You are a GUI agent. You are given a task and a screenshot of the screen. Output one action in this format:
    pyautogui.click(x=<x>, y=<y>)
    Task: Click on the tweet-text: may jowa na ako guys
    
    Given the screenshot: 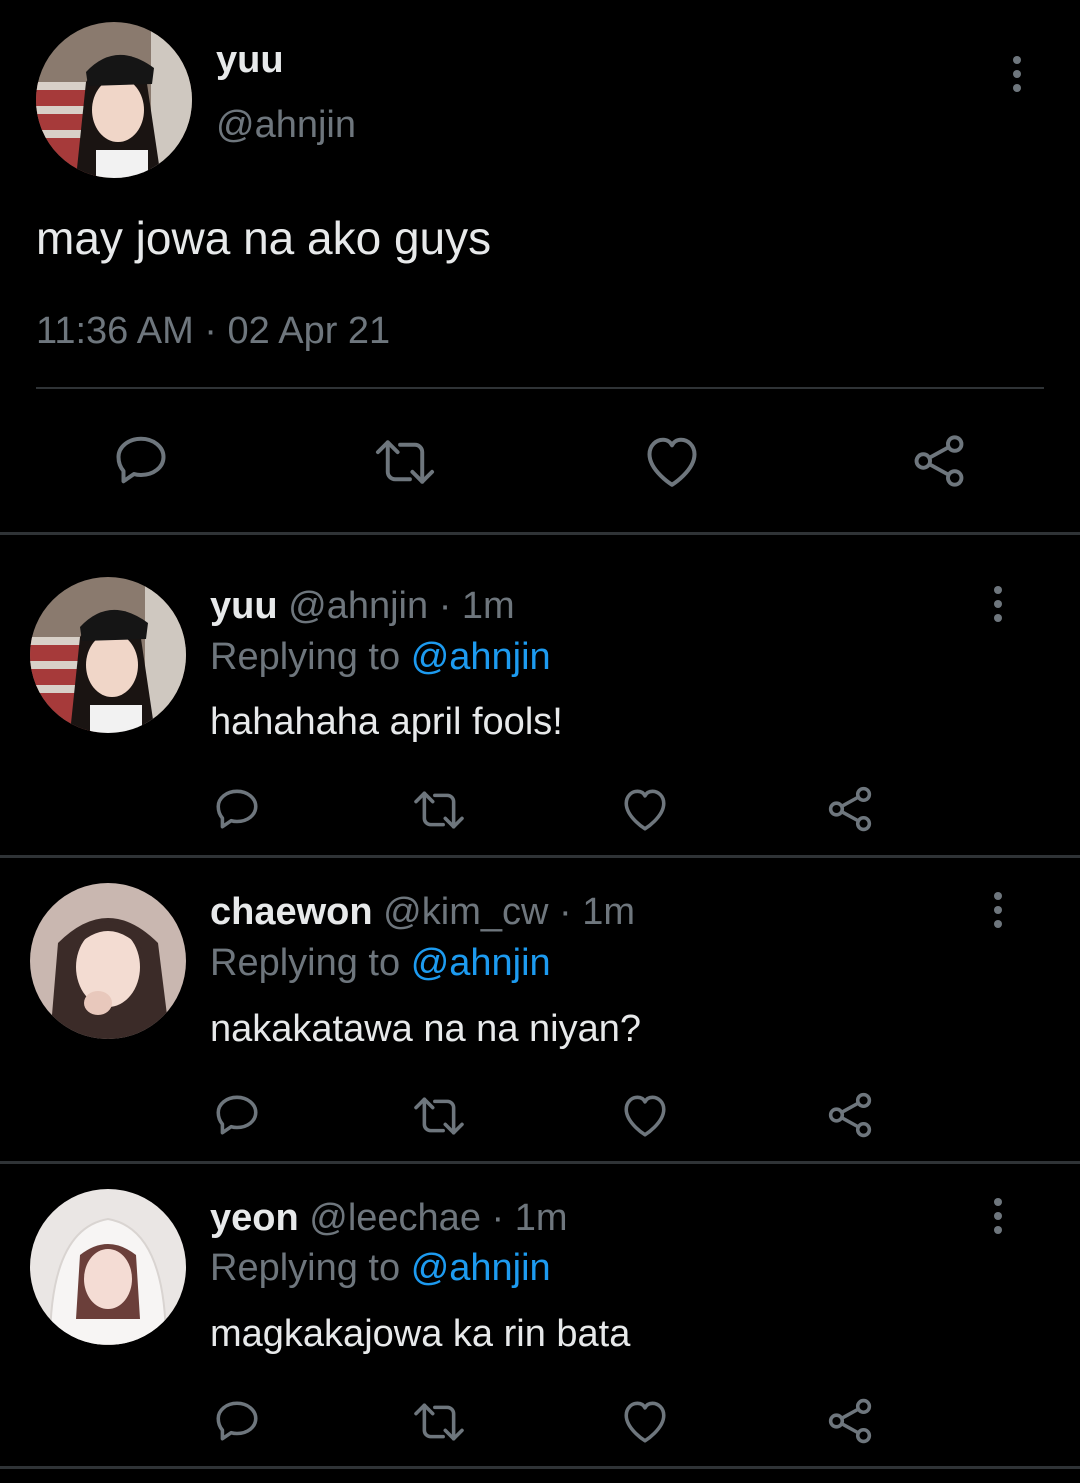 What is the action you would take?
    pyautogui.click(x=264, y=238)
    